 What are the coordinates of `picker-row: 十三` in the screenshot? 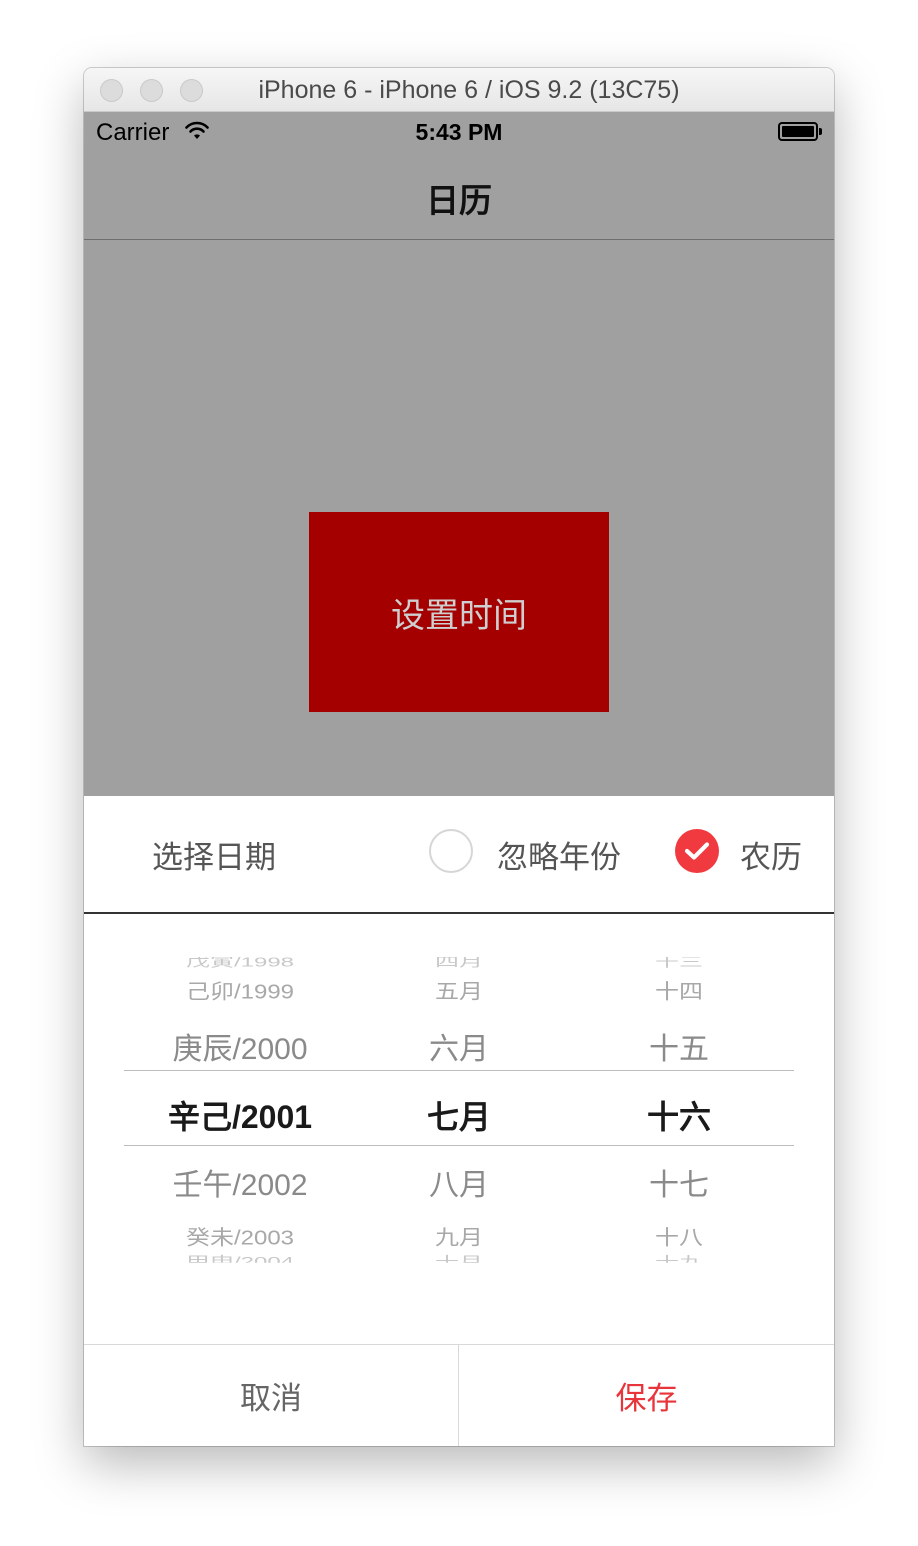 It's located at (679, 962).